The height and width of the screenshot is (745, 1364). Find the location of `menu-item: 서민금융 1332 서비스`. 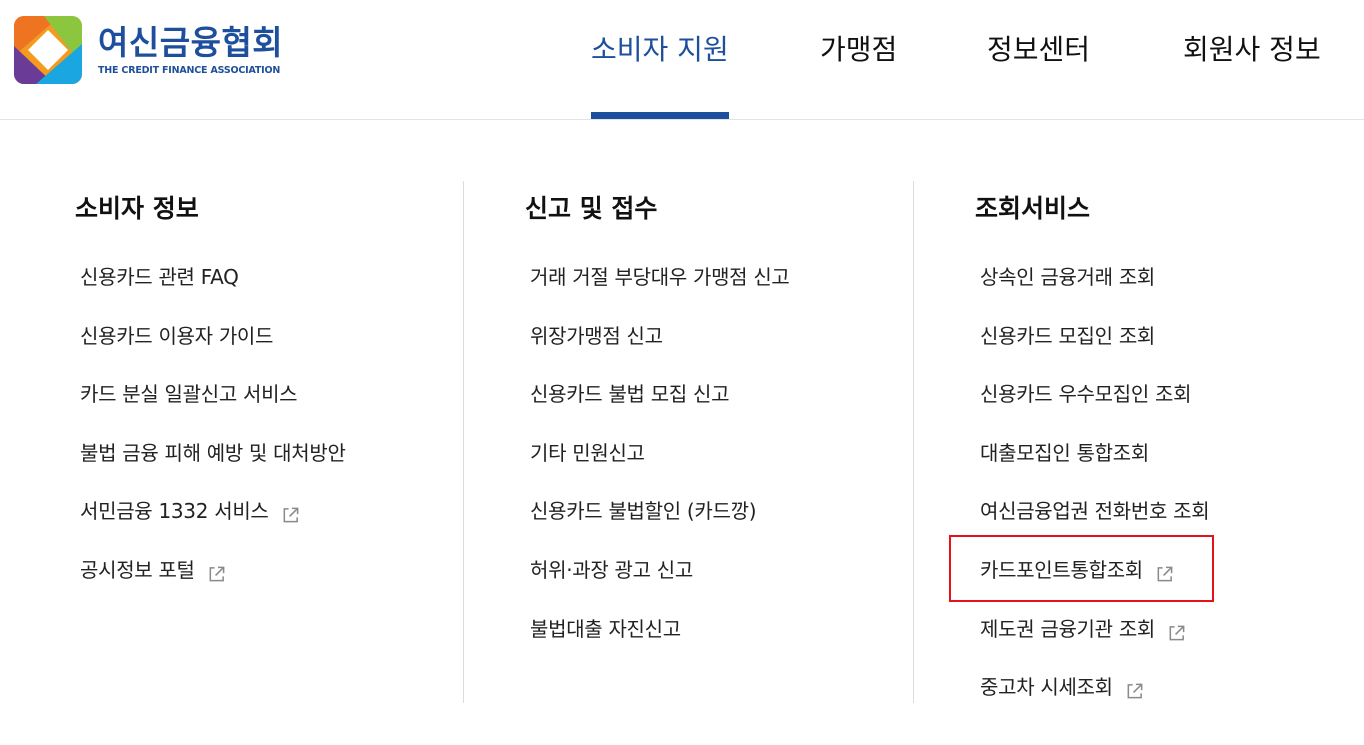

menu-item: 서민금융 1332 서비스 is located at coordinates (190, 511).